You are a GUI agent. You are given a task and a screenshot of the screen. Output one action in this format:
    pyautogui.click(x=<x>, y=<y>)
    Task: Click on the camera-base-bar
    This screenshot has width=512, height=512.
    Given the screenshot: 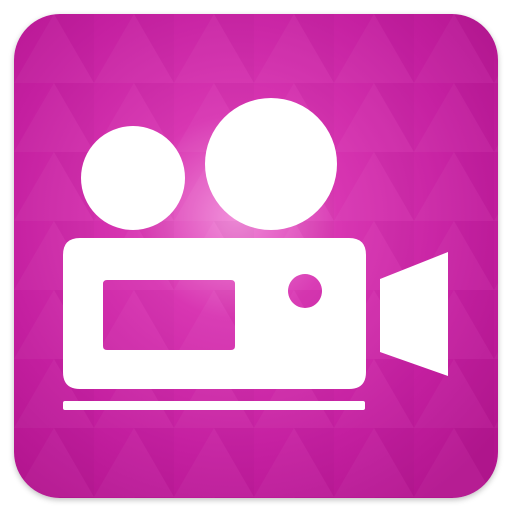 What is the action you would take?
    pyautogui.click(x=214, y=405)
    